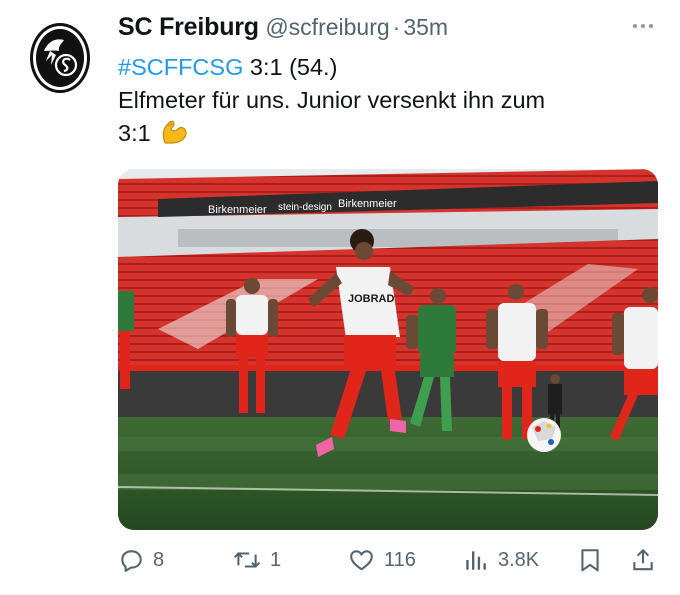 The width and height of the screenshot is (680, 595). I want to click on more-icon, so click(635, 26).